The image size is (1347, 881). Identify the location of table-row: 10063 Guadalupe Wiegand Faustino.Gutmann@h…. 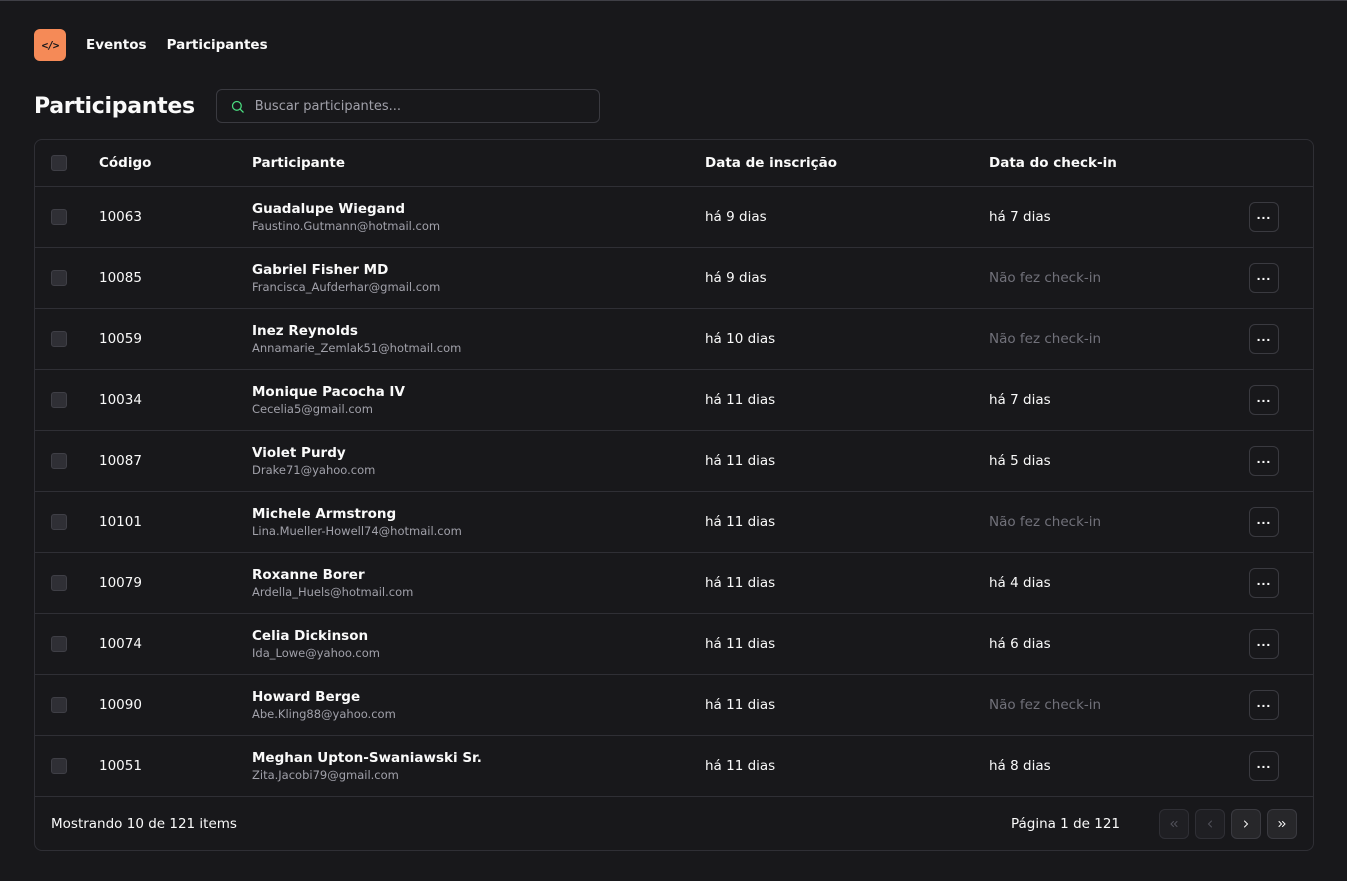
(674, 216).